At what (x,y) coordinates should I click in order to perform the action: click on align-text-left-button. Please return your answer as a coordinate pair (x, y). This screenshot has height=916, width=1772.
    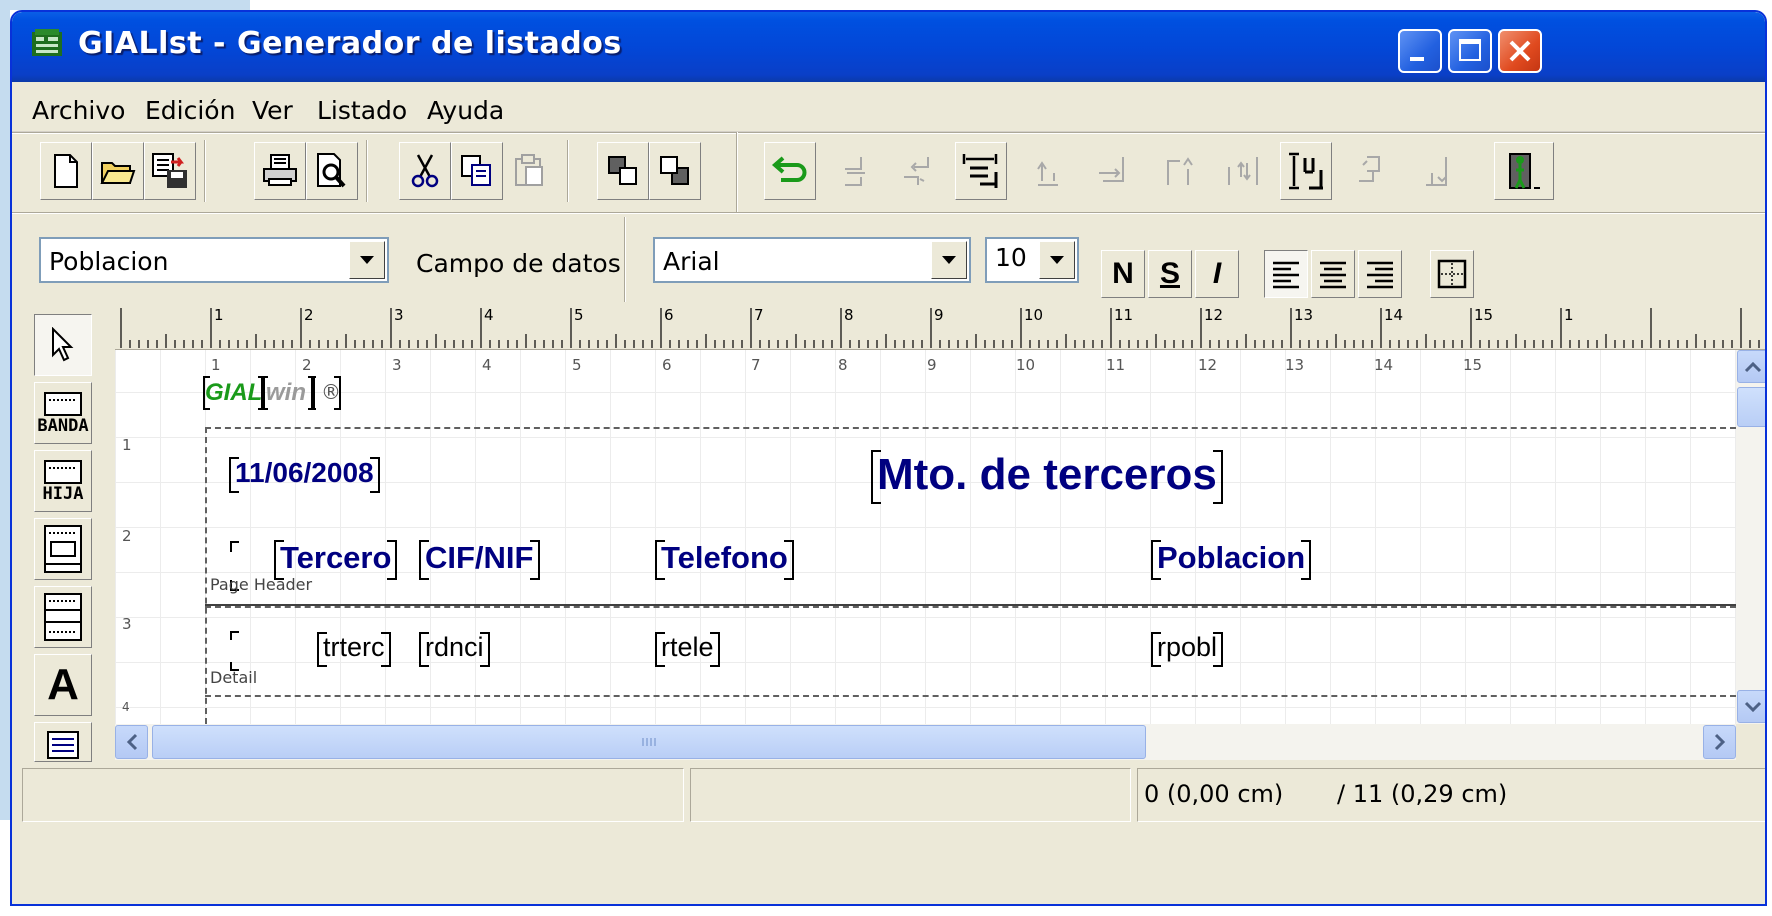
    Looking at the image, I should click on (1286, 274).